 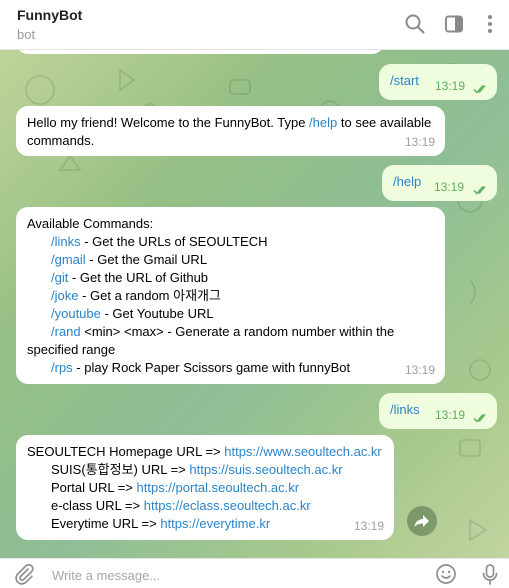 I want to click on message-bubble-outgoing: /help 13:19, so click(x=439, y=183).